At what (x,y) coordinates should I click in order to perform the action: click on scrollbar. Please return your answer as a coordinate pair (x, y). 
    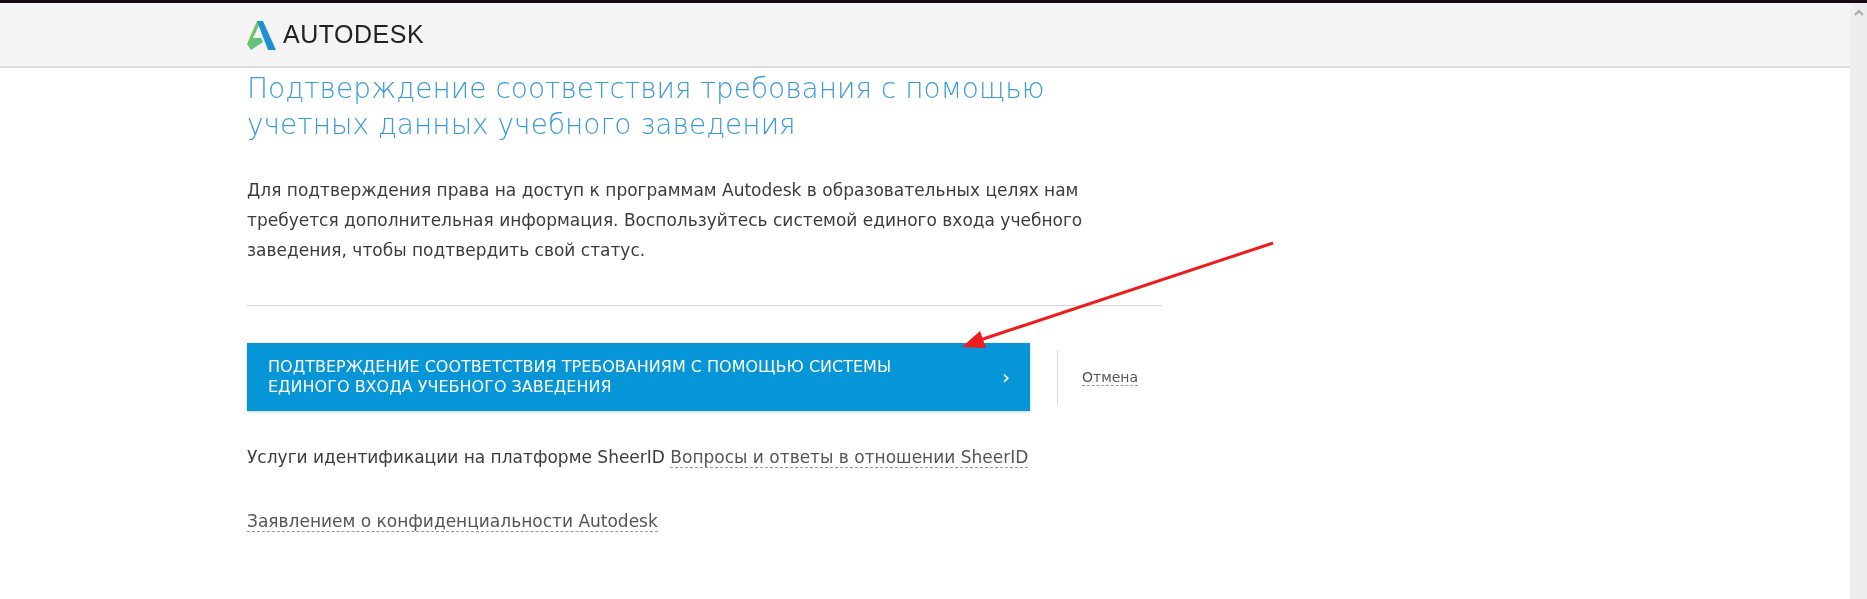
    Looking at the image, I should click on (1858, 301).